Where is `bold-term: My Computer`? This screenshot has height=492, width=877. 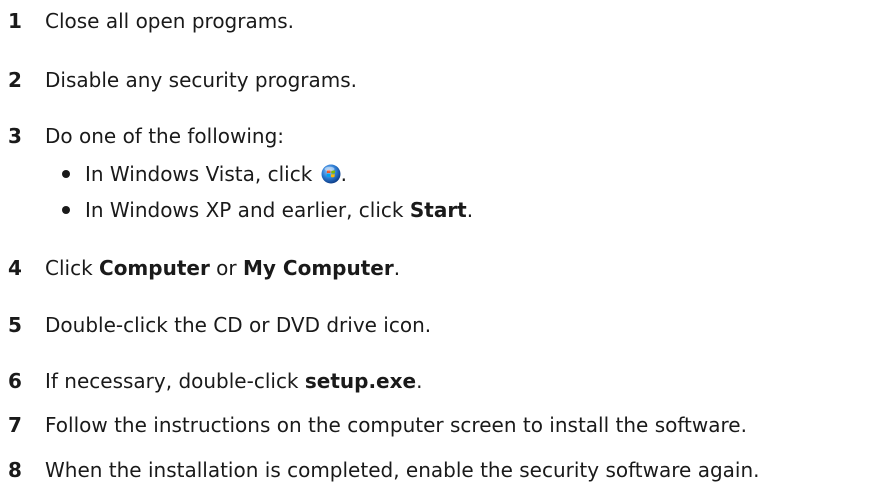
bold-term: My Computer is located at coordinates (318, 268).